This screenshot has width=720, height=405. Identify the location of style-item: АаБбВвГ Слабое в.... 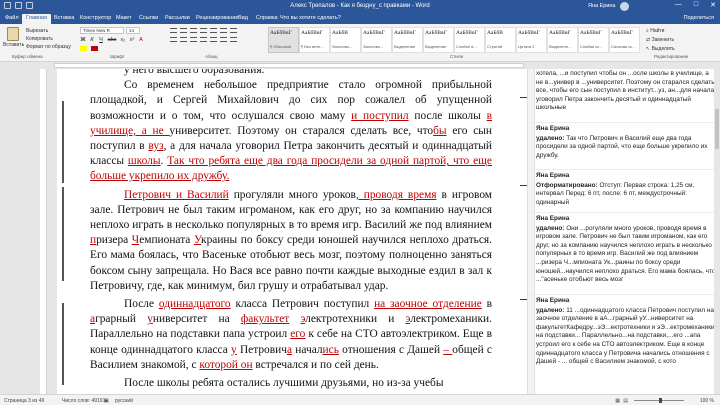
(469, 40).